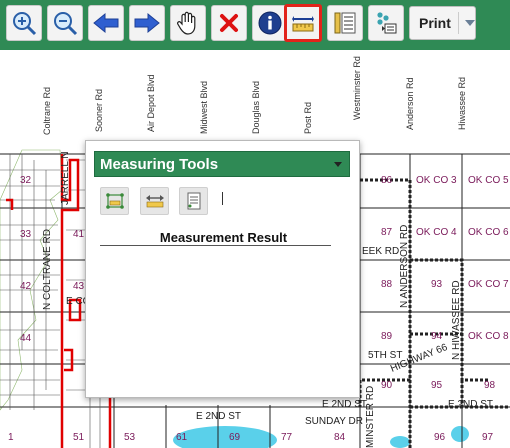 The height and width of the screenshot is (448, 510). I want to click on section-number: OK CO 3, so click(436, 180).